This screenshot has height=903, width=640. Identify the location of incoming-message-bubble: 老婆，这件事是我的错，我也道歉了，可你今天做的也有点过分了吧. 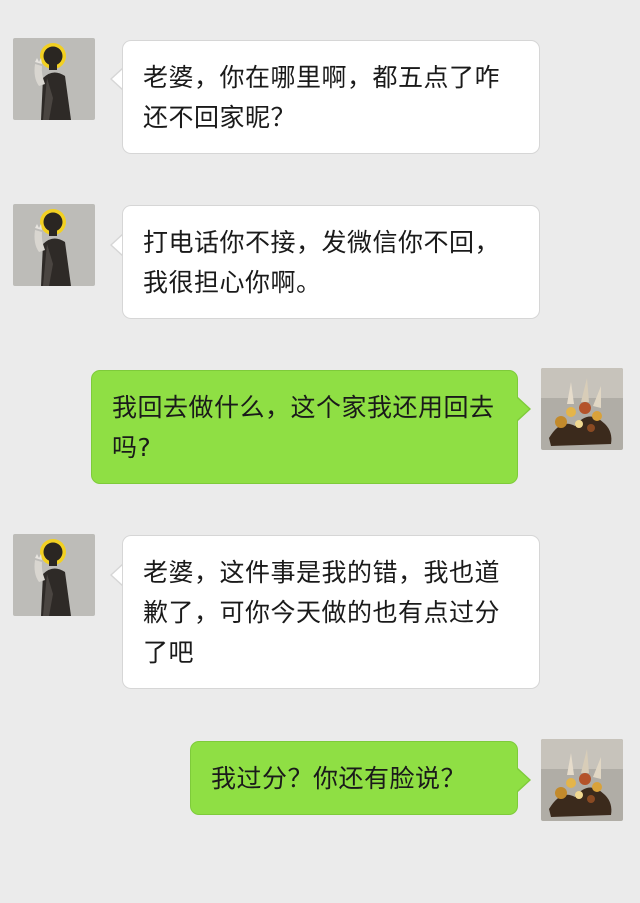
(331, 612).